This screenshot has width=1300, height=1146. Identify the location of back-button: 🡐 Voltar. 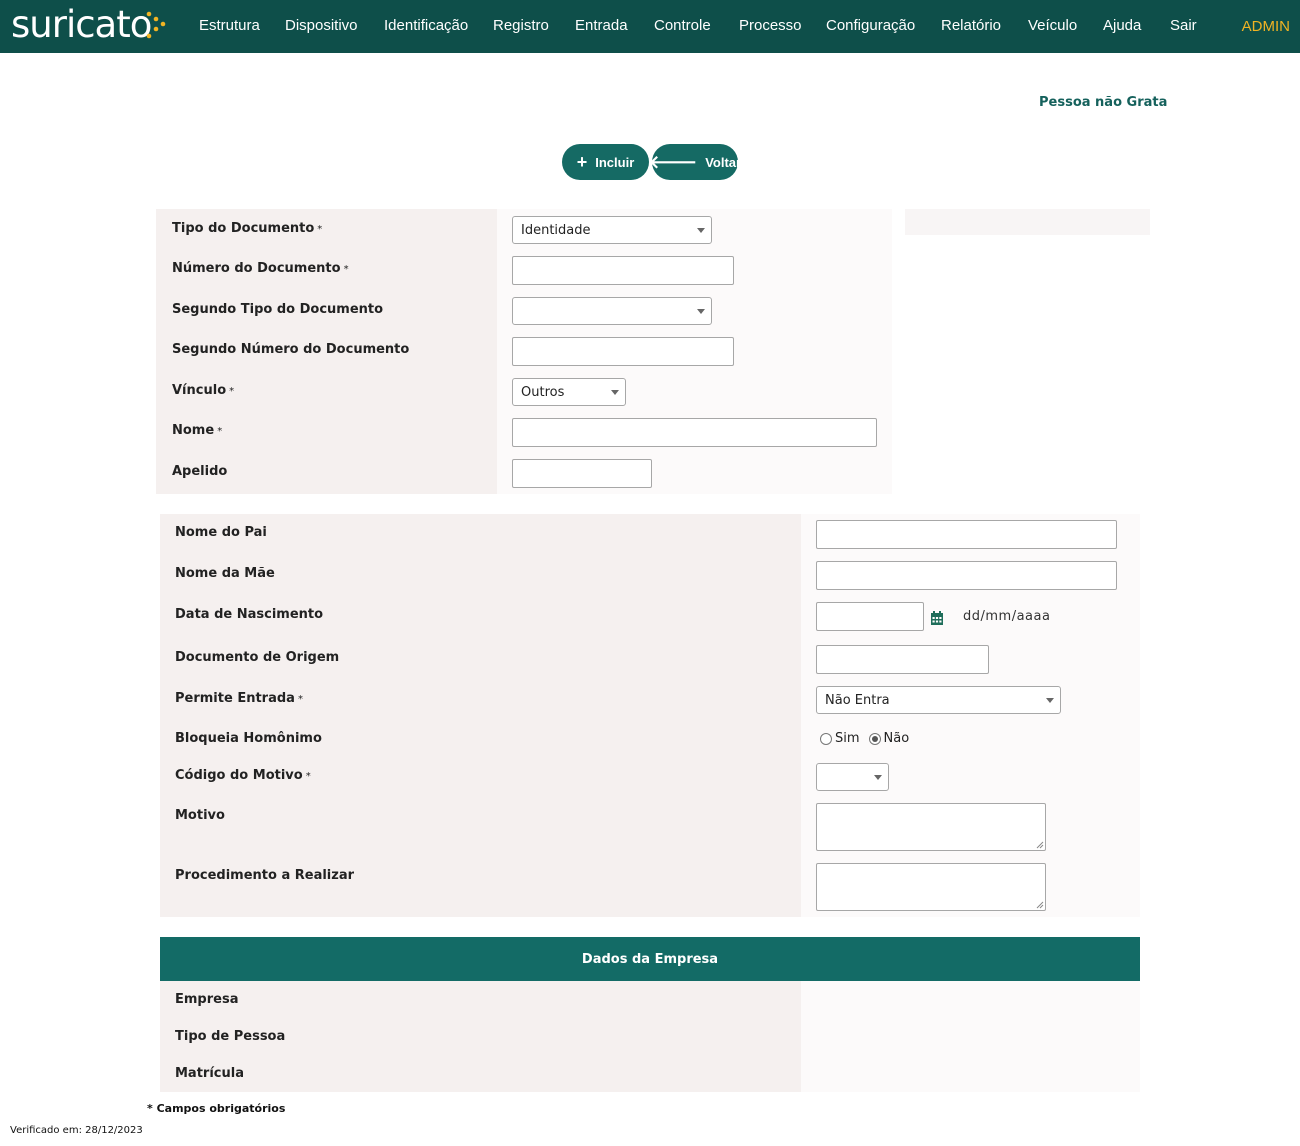
(694, 162).